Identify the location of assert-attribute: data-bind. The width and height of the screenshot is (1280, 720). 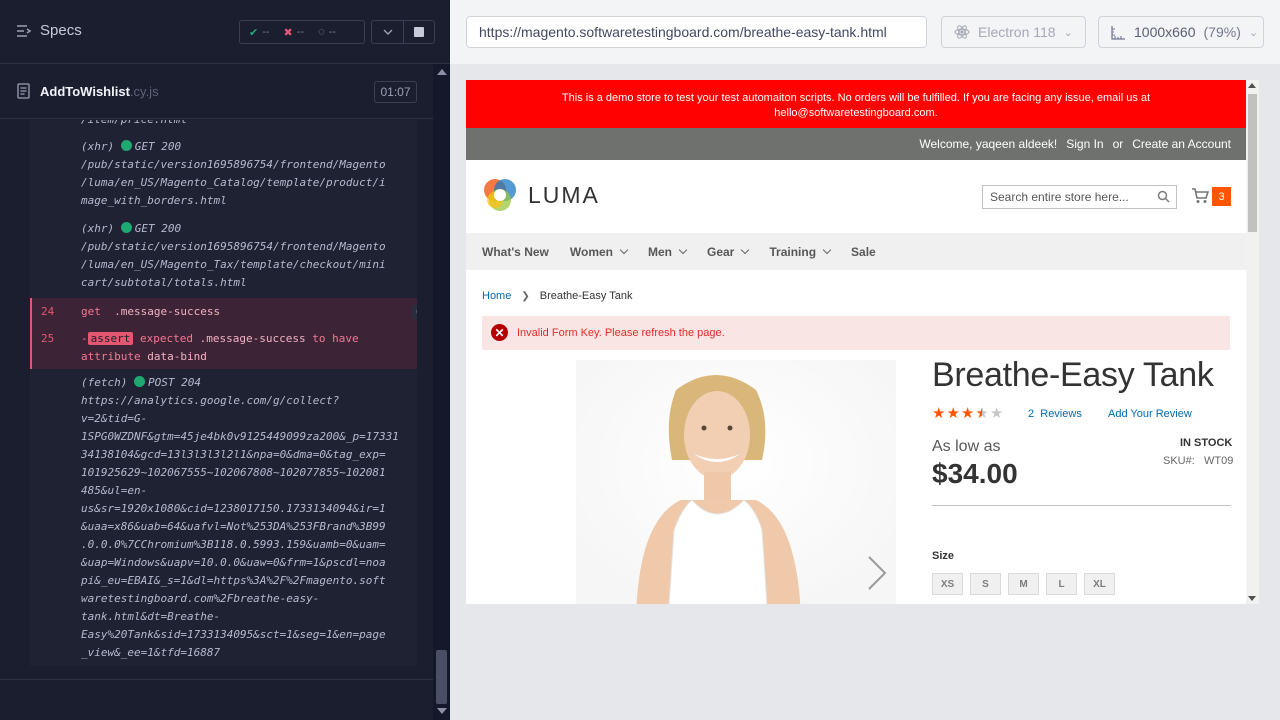
(177, 356).